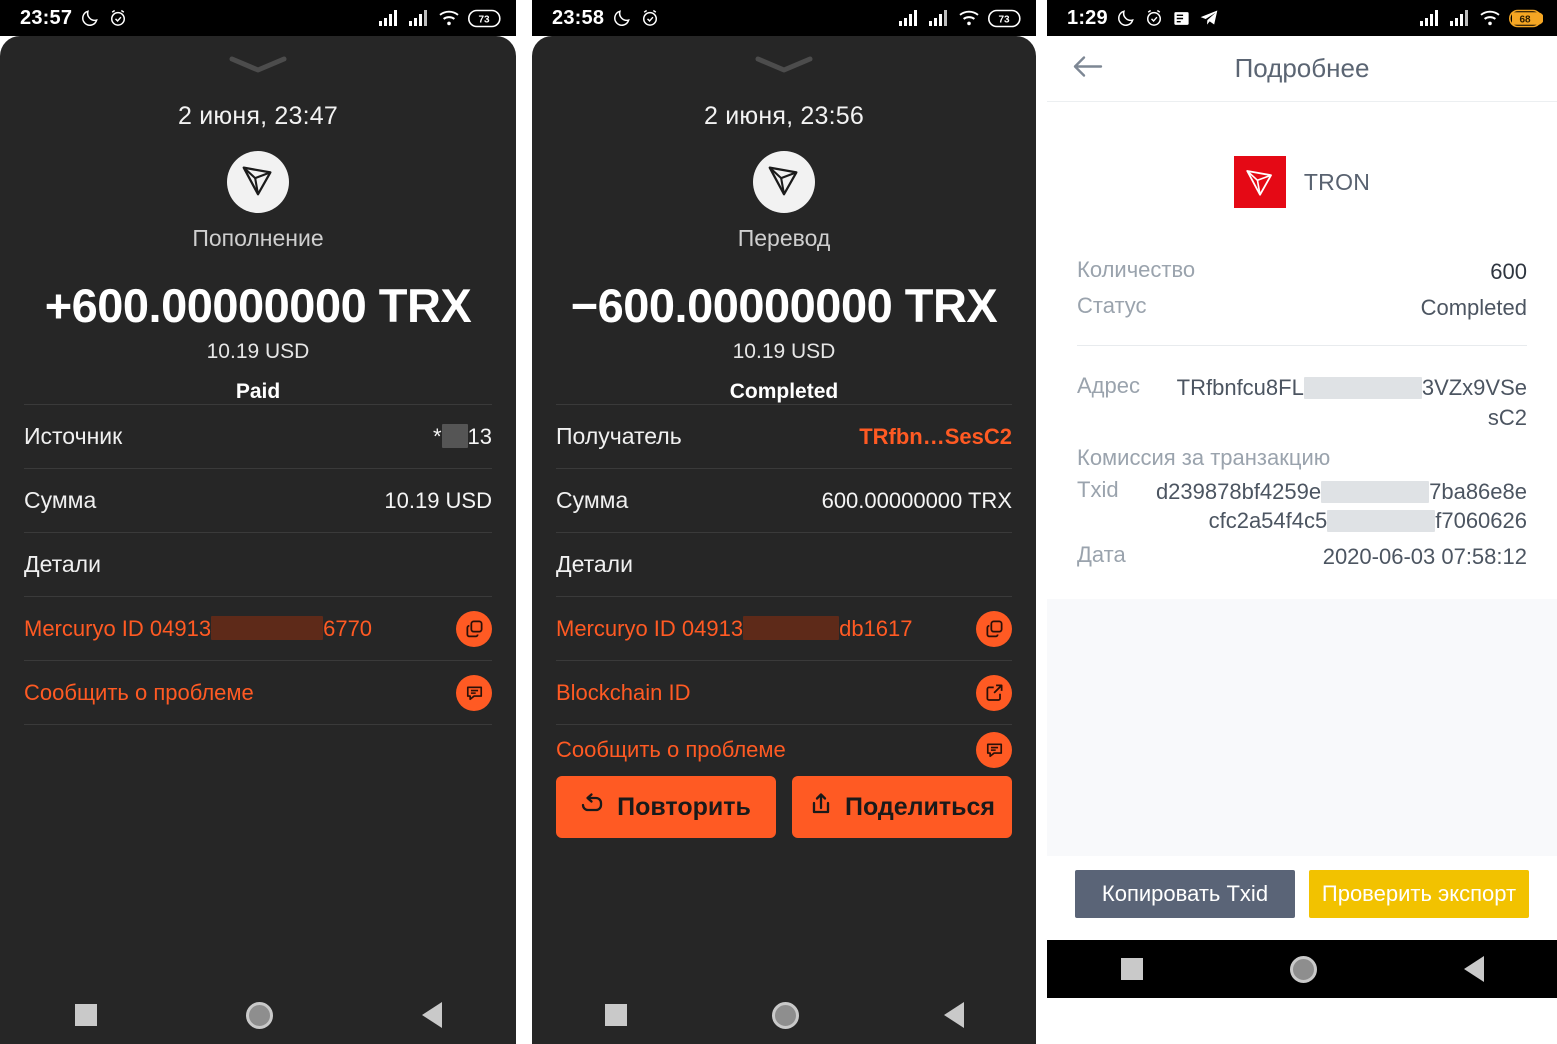 This screenshot has width=1557, height=1044. Describe the element at coordinates (258, 628) in the screenshot. I see `mercuryo-id-row: Mercuryo ID 04913 6770` at that location.